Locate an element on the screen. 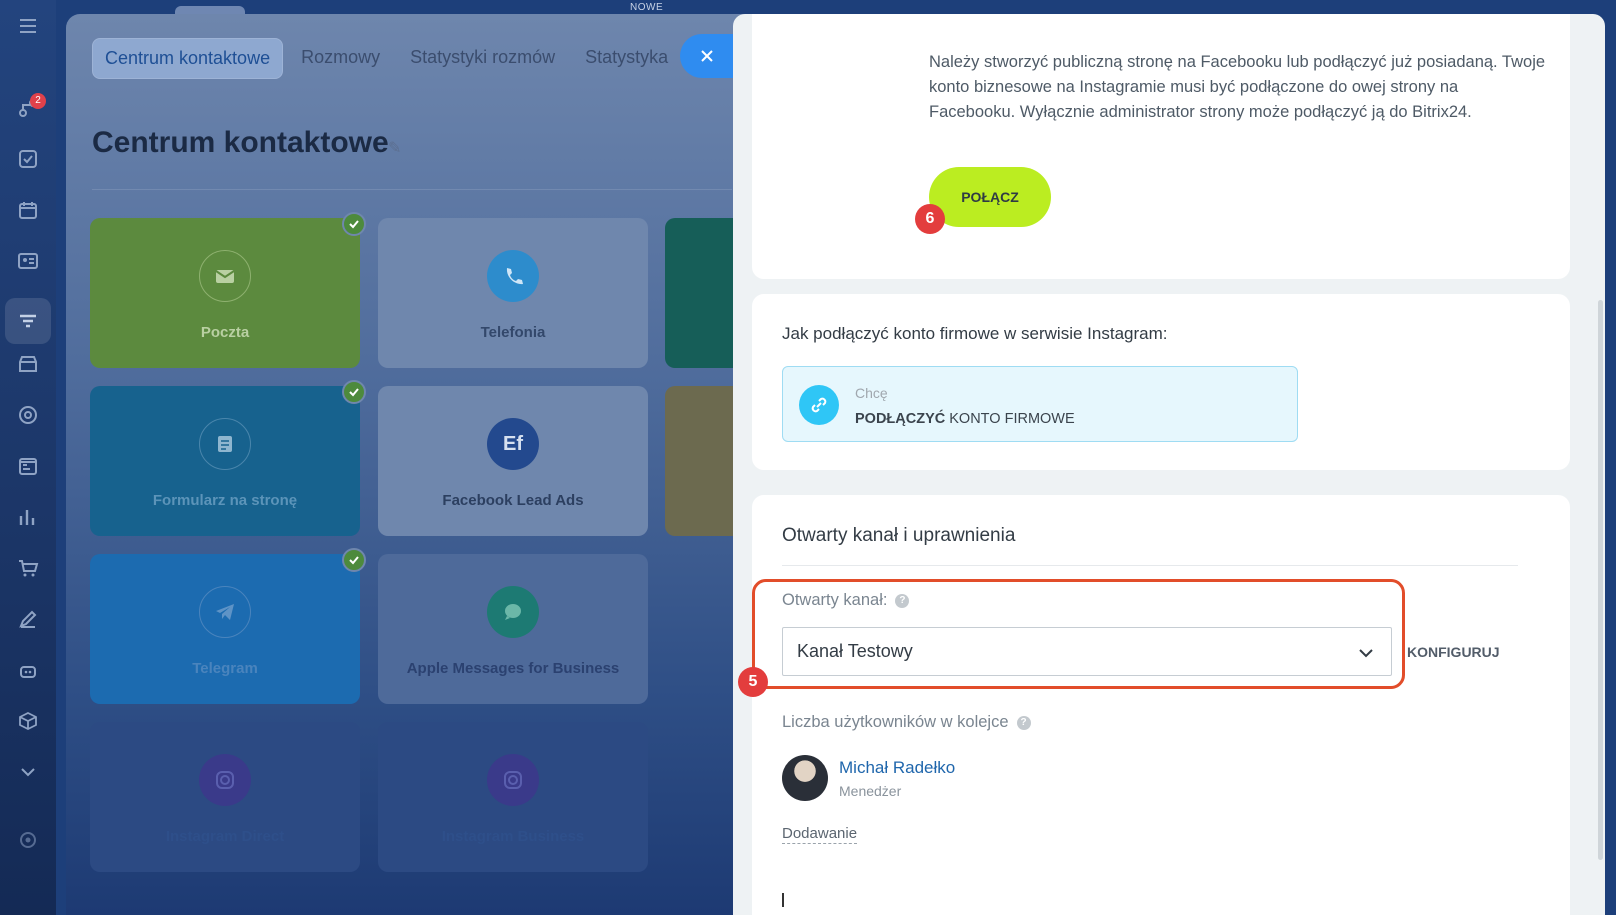  contact-center-icon is located at coordinates (28, 321).